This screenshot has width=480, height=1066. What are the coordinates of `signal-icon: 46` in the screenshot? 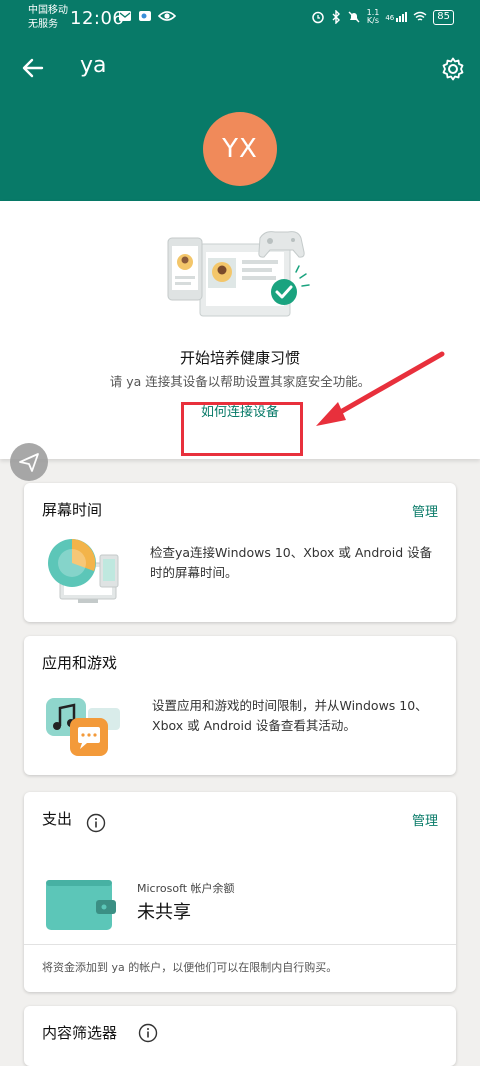 It's located at (396, 17).